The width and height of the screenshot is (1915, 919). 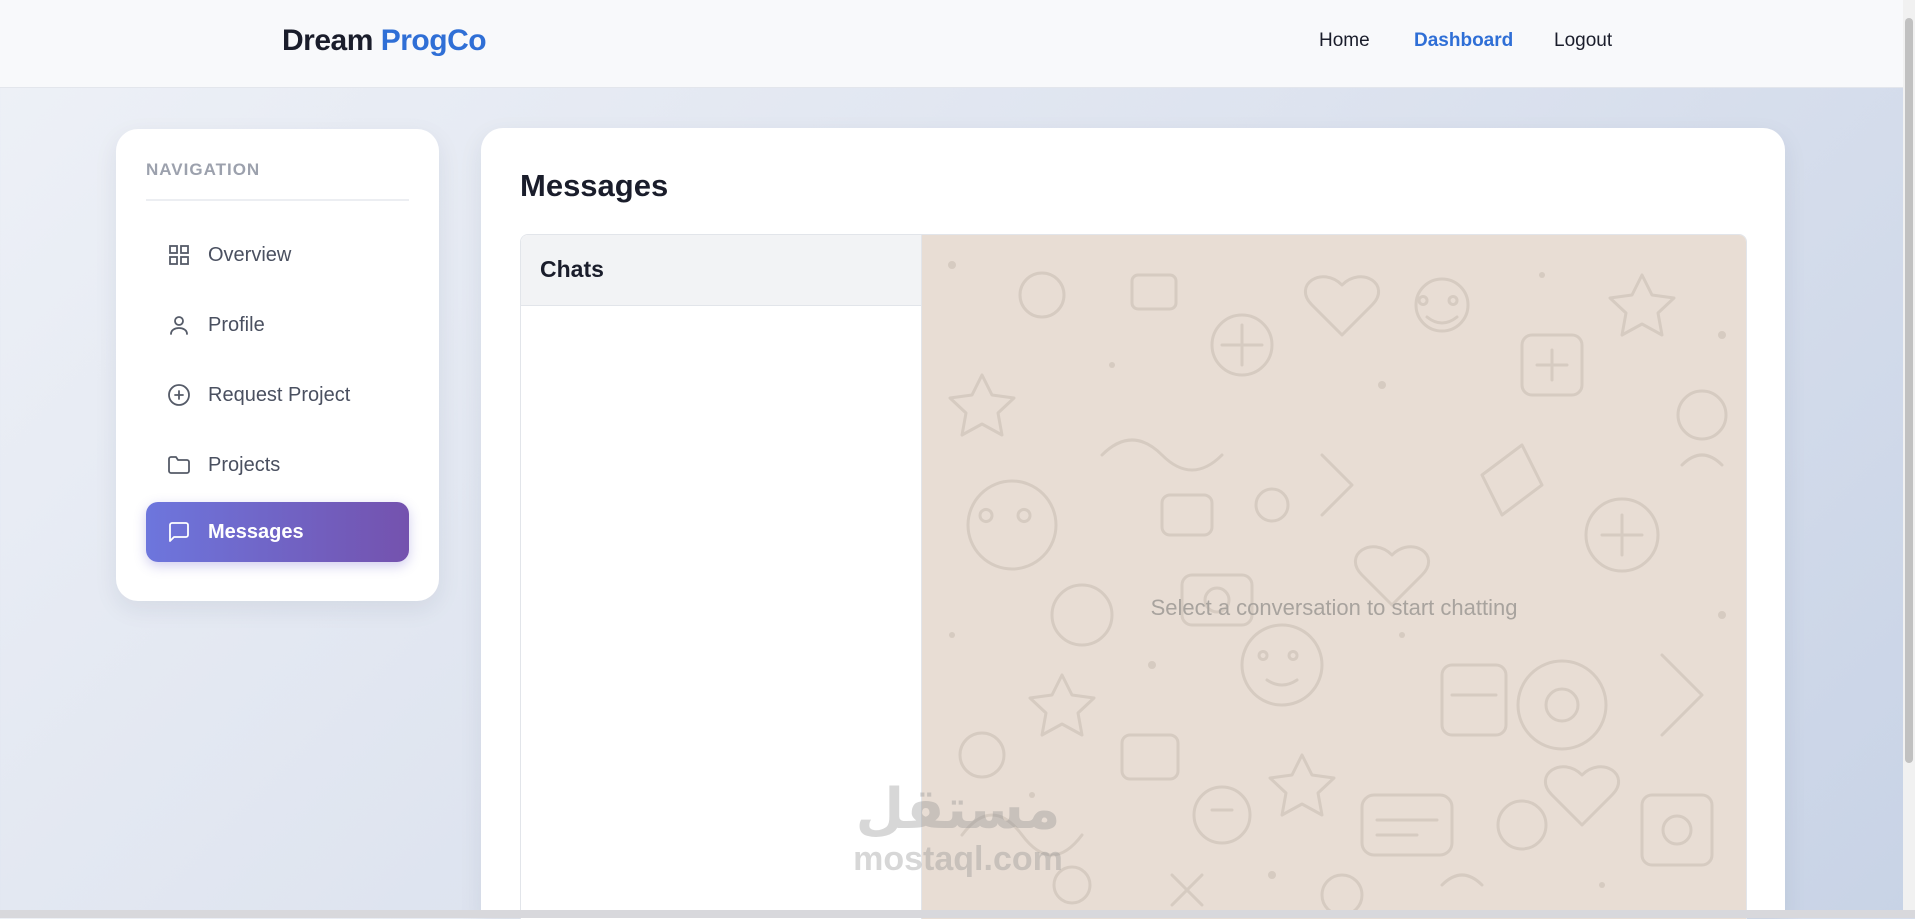 I want to click on chat-list-header: Chats, so click(x=721, y=270).